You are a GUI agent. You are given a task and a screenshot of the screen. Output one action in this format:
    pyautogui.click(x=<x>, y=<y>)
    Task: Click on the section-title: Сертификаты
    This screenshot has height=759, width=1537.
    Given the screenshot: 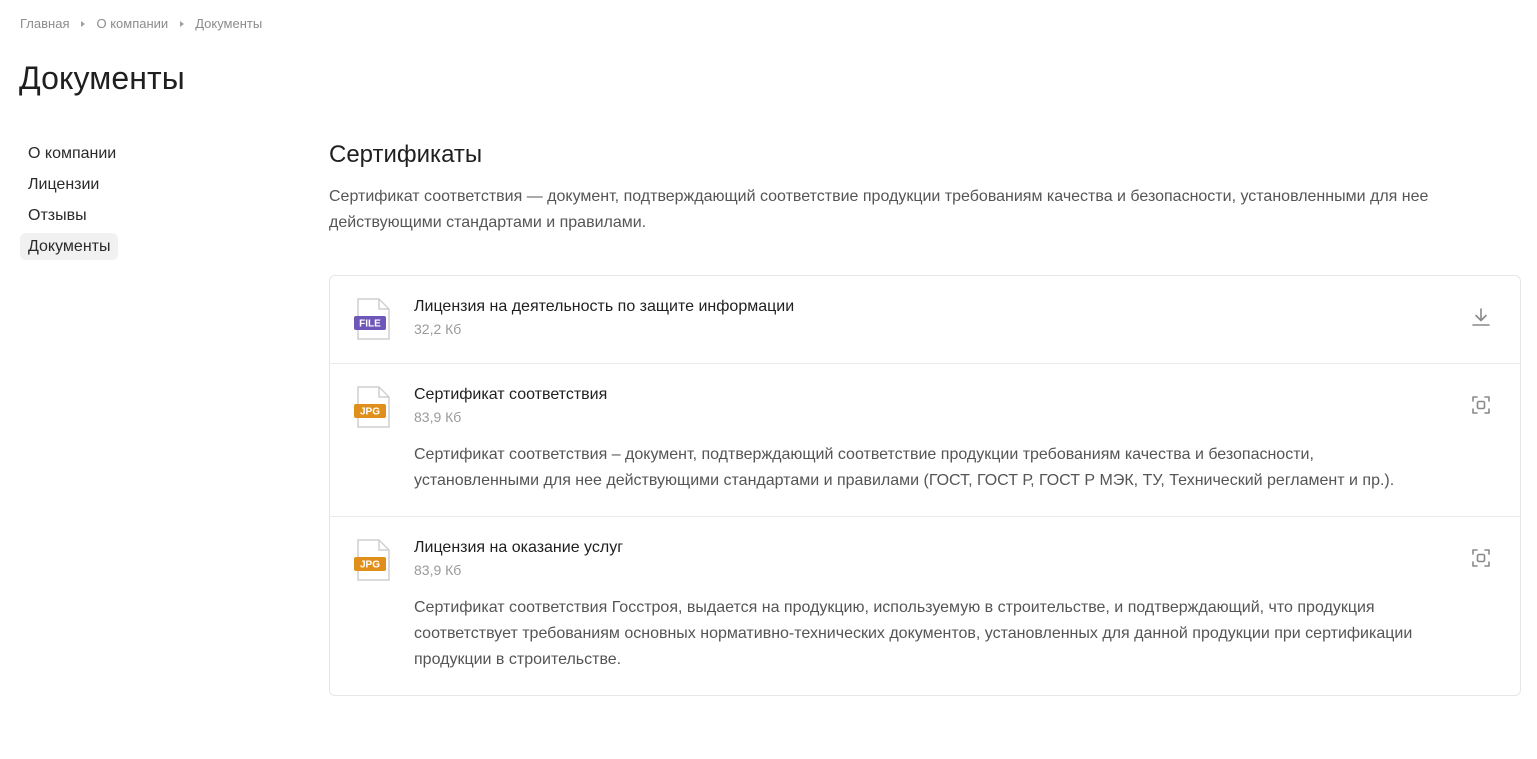 What is the action you would take?
    pyautogui.click(x=406, y=154)
    